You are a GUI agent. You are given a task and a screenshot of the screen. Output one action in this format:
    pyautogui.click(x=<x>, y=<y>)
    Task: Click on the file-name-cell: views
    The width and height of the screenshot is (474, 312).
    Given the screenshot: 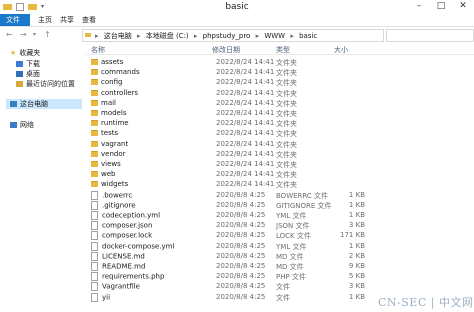 What is the action you would take?
    pyautogui.click(x=106, y=164)
    